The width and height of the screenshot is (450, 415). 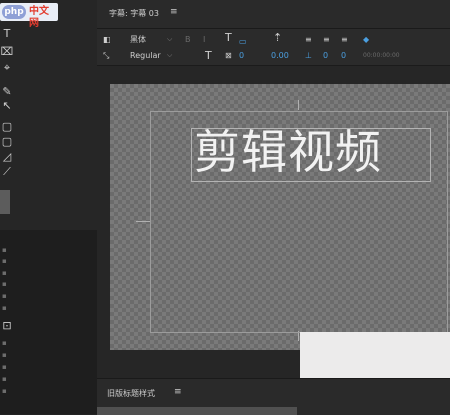 I want to click on baseline-value: 0, so click(x=343, y=56).